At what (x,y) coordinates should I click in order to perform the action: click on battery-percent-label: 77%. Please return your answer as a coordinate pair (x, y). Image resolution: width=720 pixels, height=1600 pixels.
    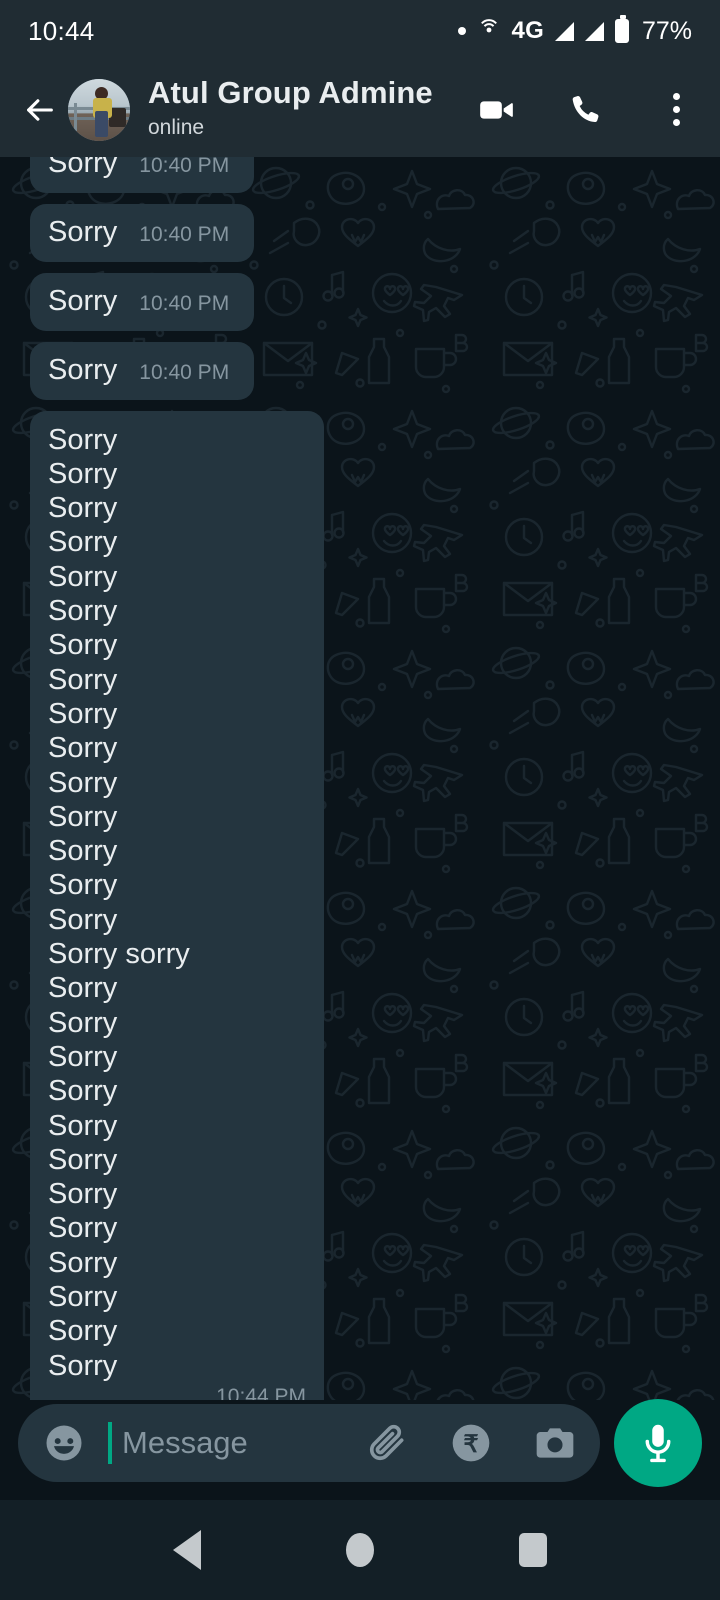
    Looking at the image, I should click on (666, 30).